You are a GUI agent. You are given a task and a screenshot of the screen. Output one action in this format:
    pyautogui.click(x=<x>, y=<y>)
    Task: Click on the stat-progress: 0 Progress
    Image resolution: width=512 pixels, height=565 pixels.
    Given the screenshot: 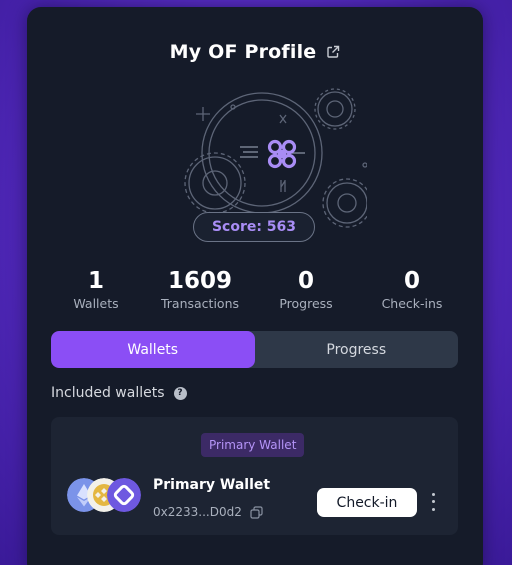 What is the action you would take?
    pyautogui.click(x=306, y=289)
    